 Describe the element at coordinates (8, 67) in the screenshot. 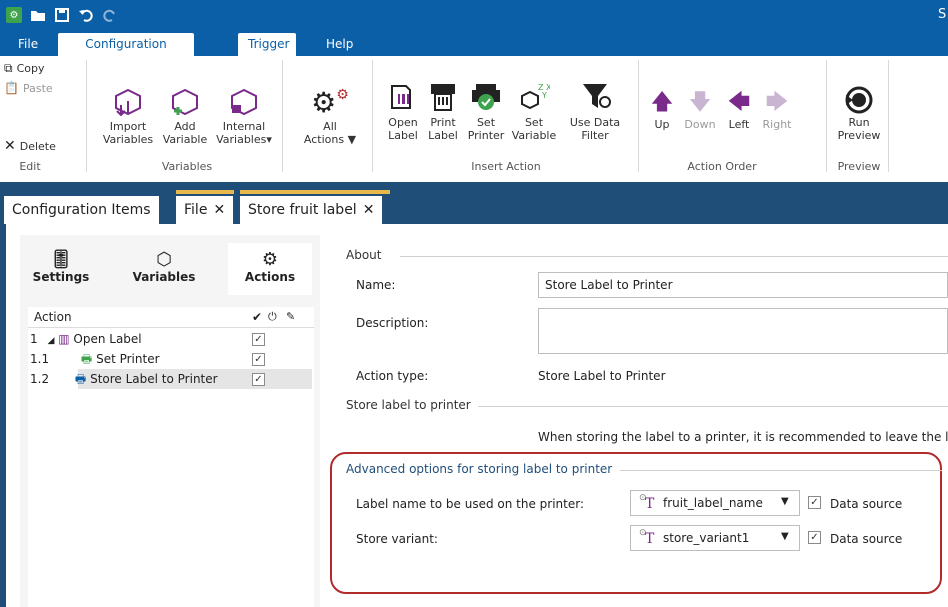

I see `copy-icon: ⧉` at that location.